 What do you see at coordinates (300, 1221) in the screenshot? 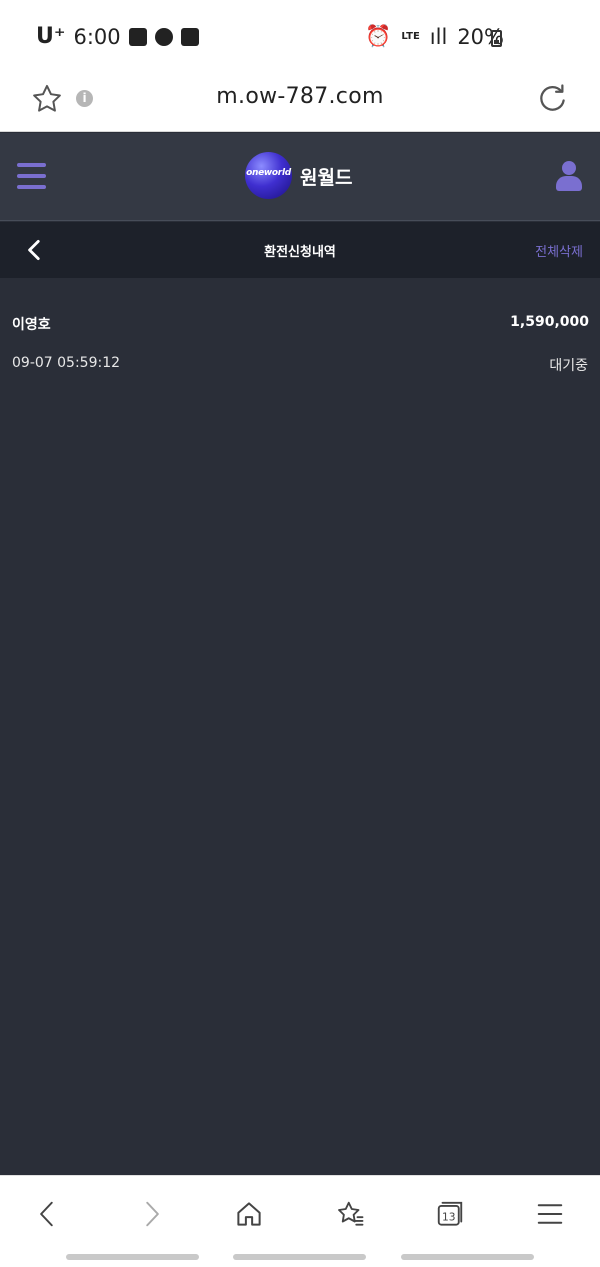
I see `browser-bottom-nav: 13` at bounding box center [300, 1221].